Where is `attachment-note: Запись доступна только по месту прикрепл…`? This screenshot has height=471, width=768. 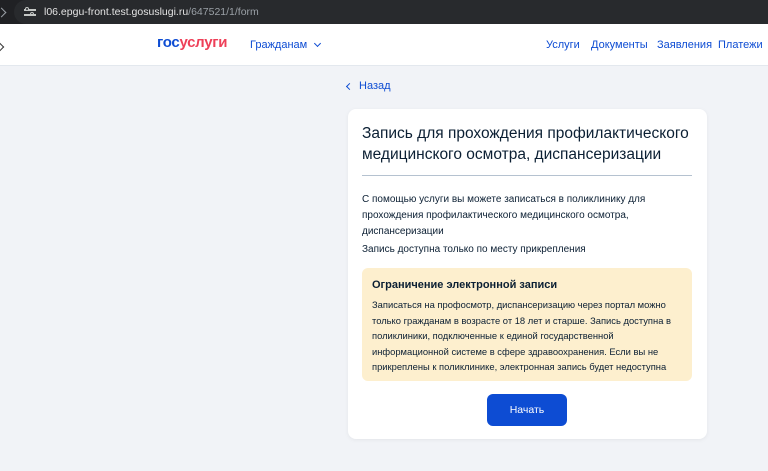 attachment-note: Запись доступна только по месту прикрепл… is located at coordinates (474, 249).